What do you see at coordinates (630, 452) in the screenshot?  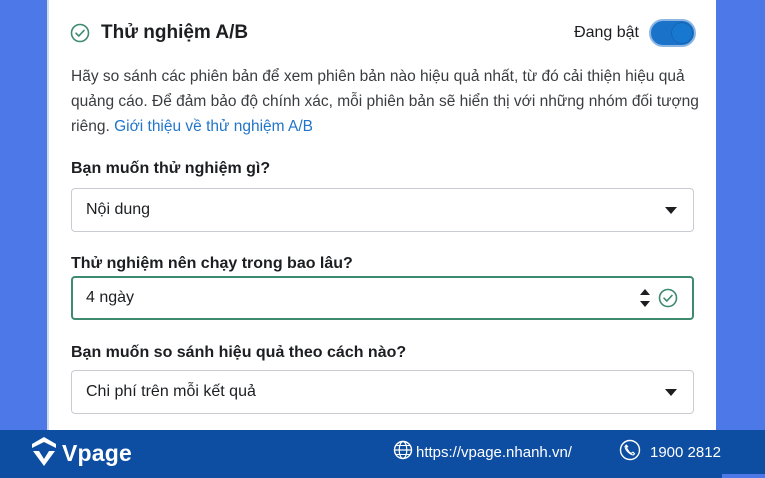 I see `phone-icon` at bounding box center [630, 452].